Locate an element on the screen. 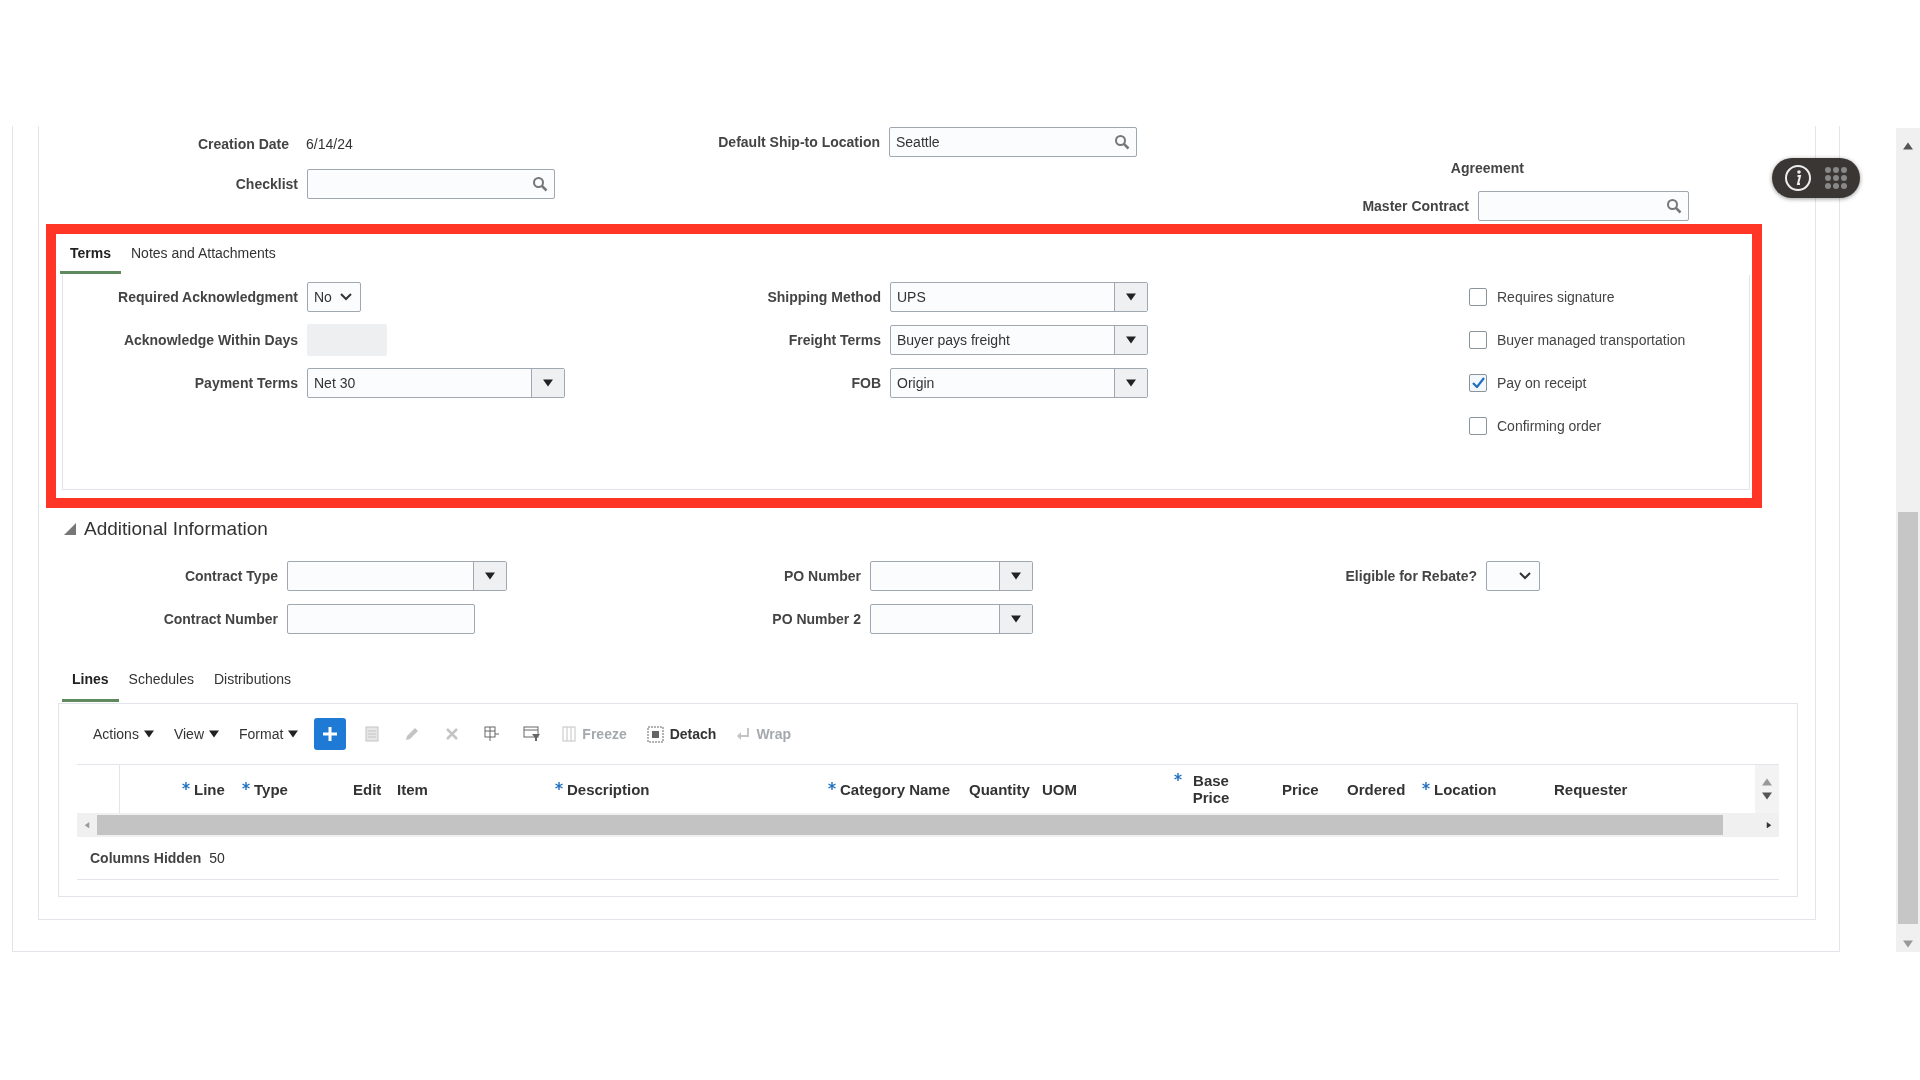 Image resolution: width=1920 pixels, height=1080 pixels. field-label: PO Number is located at coordinates (822, 575).